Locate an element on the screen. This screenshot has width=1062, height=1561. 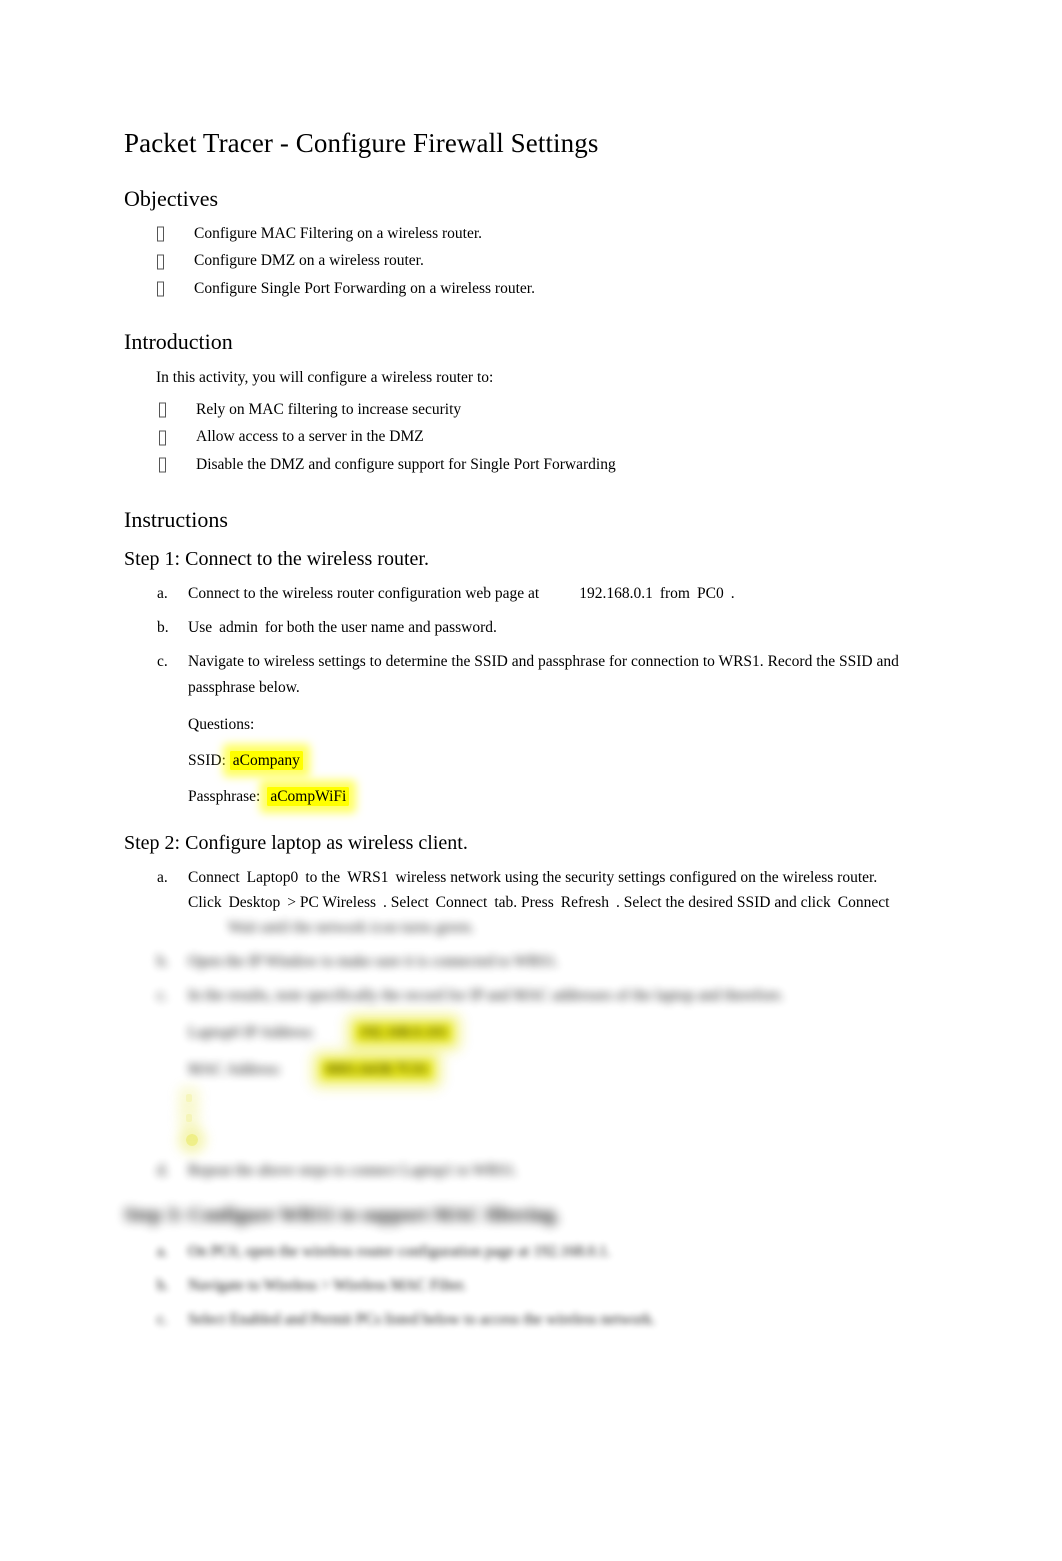
router-ip-address: 192.168.0.1 is located at coordinates (616, 594).